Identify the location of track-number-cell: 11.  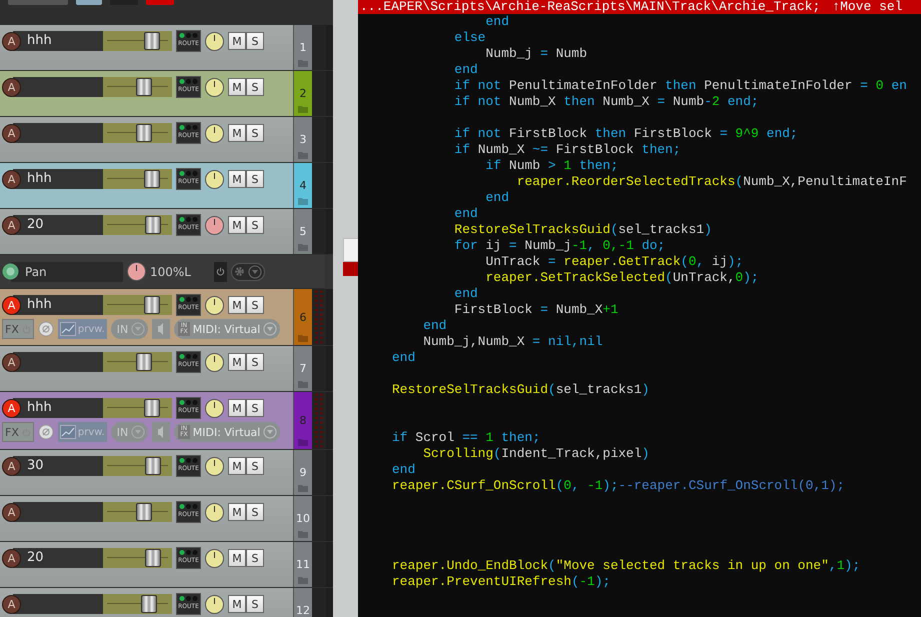
(302, 564).